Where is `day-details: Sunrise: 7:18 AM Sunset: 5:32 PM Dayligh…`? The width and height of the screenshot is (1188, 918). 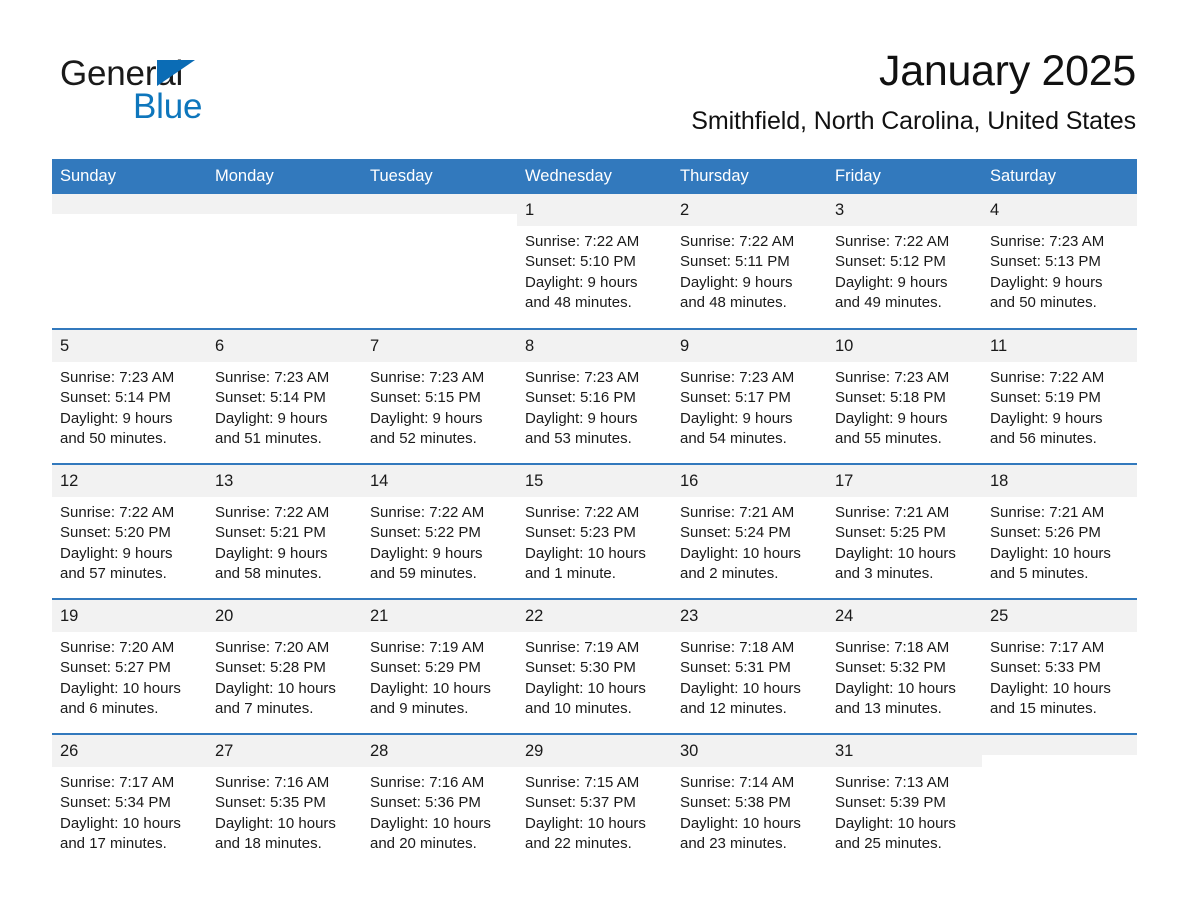 day-details: Sunrise: 7:18 AM Sunset: 5:32 PM Dayligh… is located at coordinates (904, 675).